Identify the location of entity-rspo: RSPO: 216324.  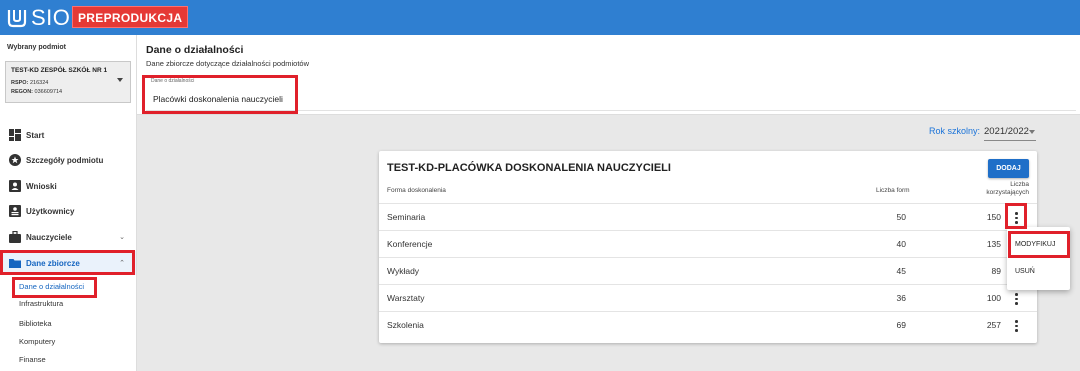
(30, 83).